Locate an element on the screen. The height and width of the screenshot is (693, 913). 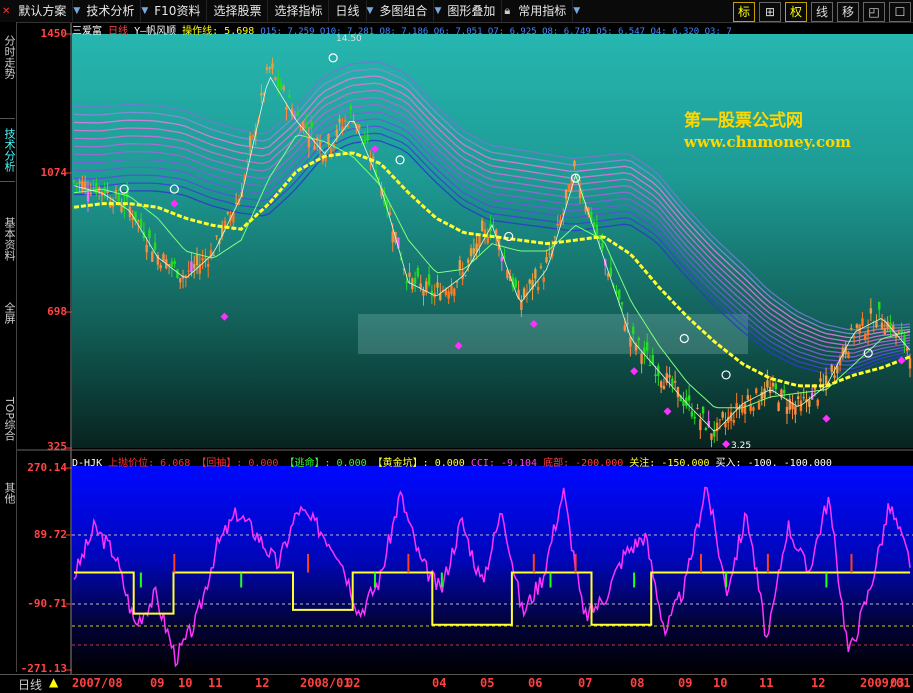
watermark-cn: 第一股票公式网 is located at coordinates (743, 121).